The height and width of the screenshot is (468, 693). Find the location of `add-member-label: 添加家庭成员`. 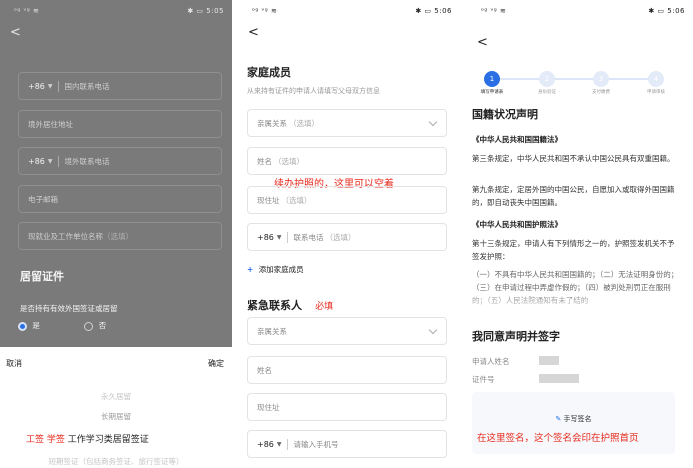

add-member-label: 添加家庭成员 is located at coordinates (281, 269).